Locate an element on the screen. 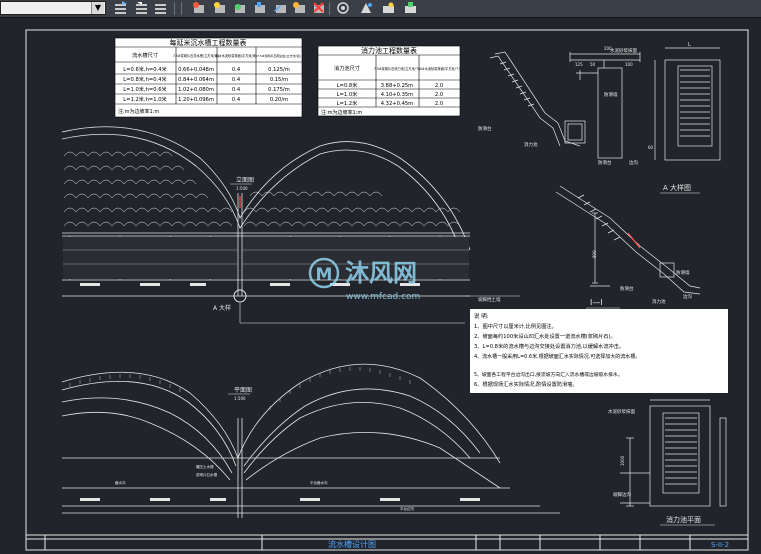  table-2-header: 10#水泥砂浆抹面(平方米/个) is located at coordinates (439, 68).